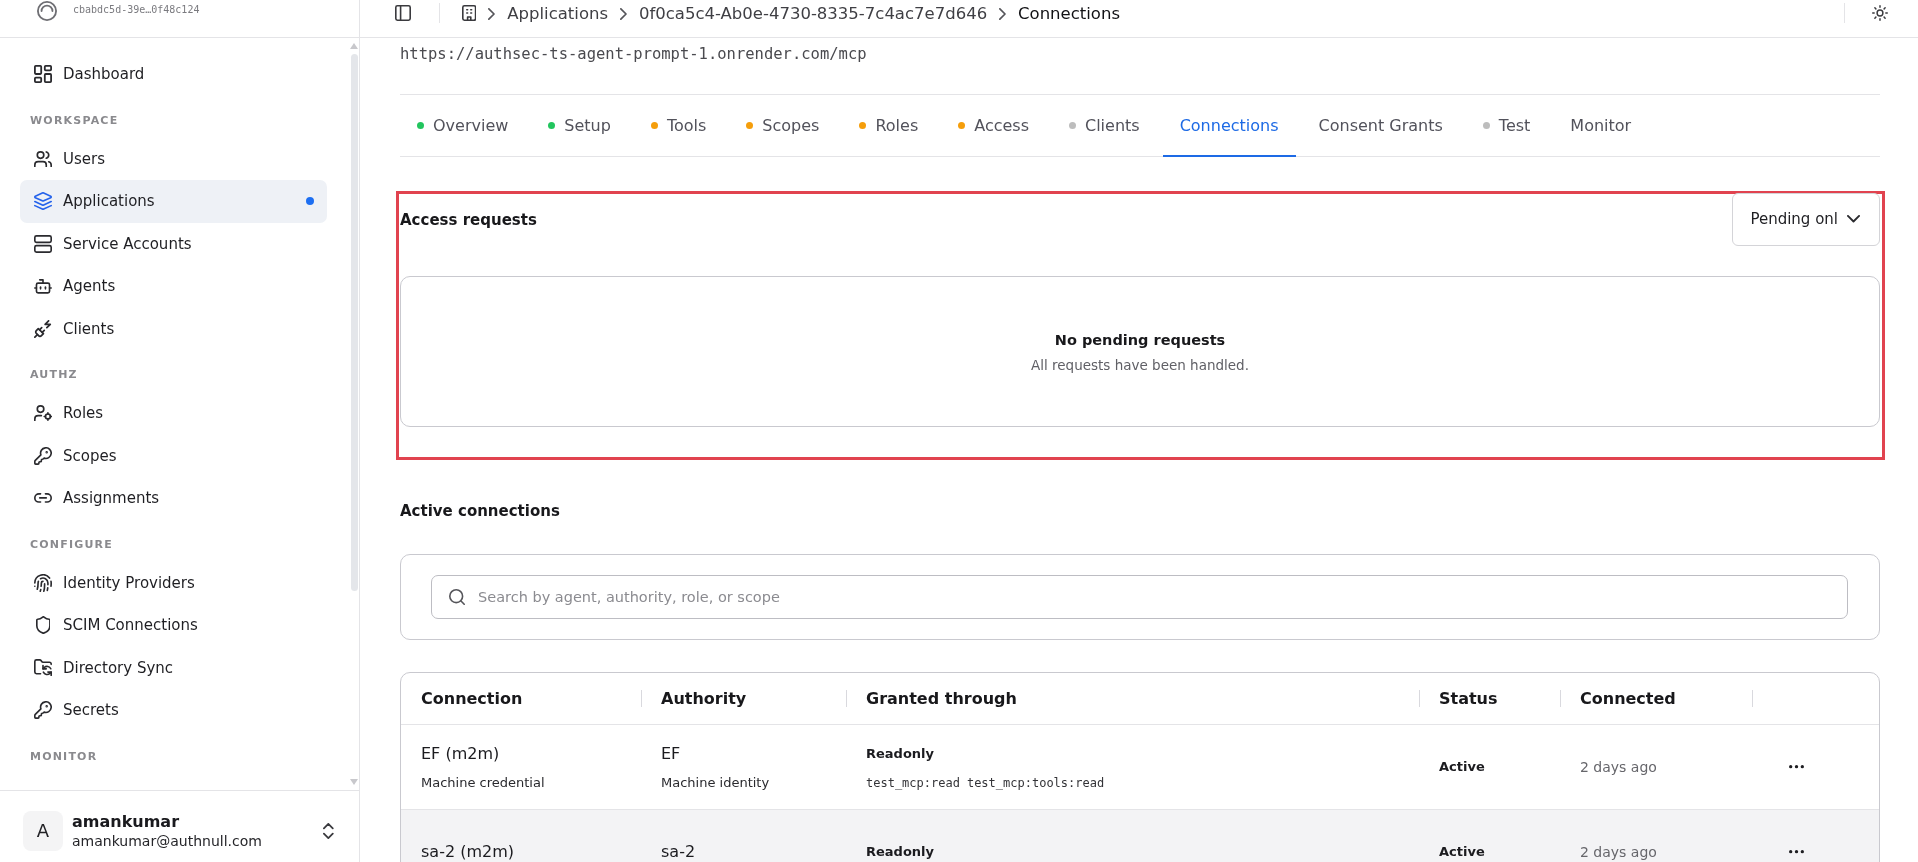 The image size is (1918, 862). What do you see at coordinates (1880, 13) in the screenshot?
I see `sun-icon` at bounding box center [1880, 13].